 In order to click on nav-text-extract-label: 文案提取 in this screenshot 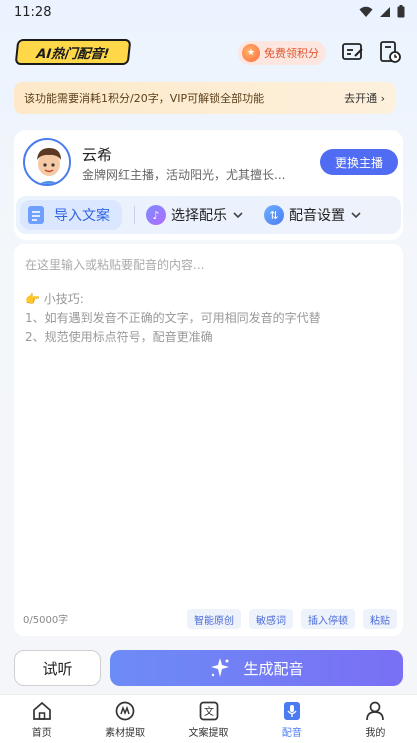, I will do `click(208, 733)`.